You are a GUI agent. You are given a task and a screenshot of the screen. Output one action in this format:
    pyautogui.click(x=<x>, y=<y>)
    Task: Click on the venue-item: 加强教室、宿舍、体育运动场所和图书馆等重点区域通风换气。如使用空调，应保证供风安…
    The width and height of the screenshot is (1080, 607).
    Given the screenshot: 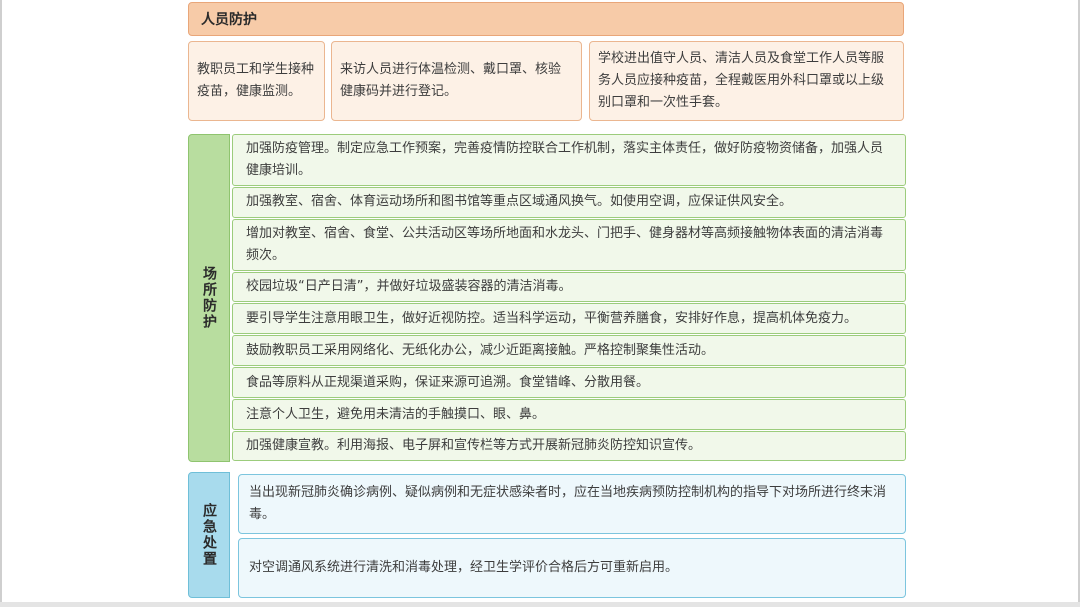 What is the action you would take?
    pyautogui.click(x=569, y=202)
    